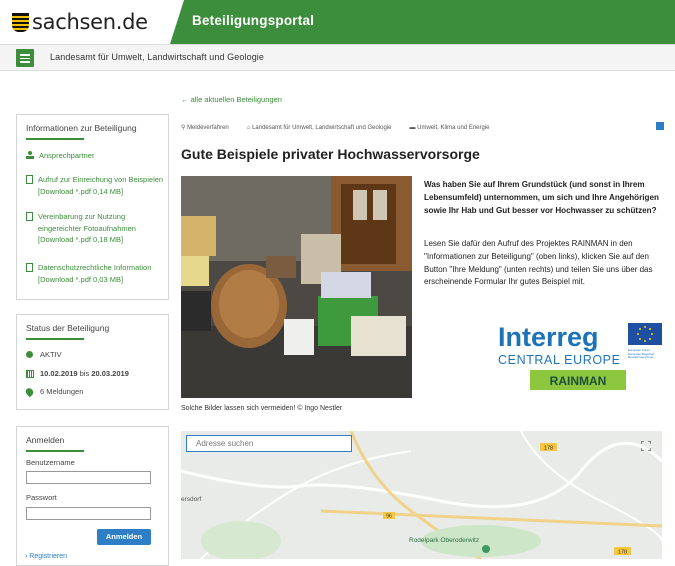 This screenshot has width=675, height=566. I want to click on flood-debris-photo, so click(296, 287).